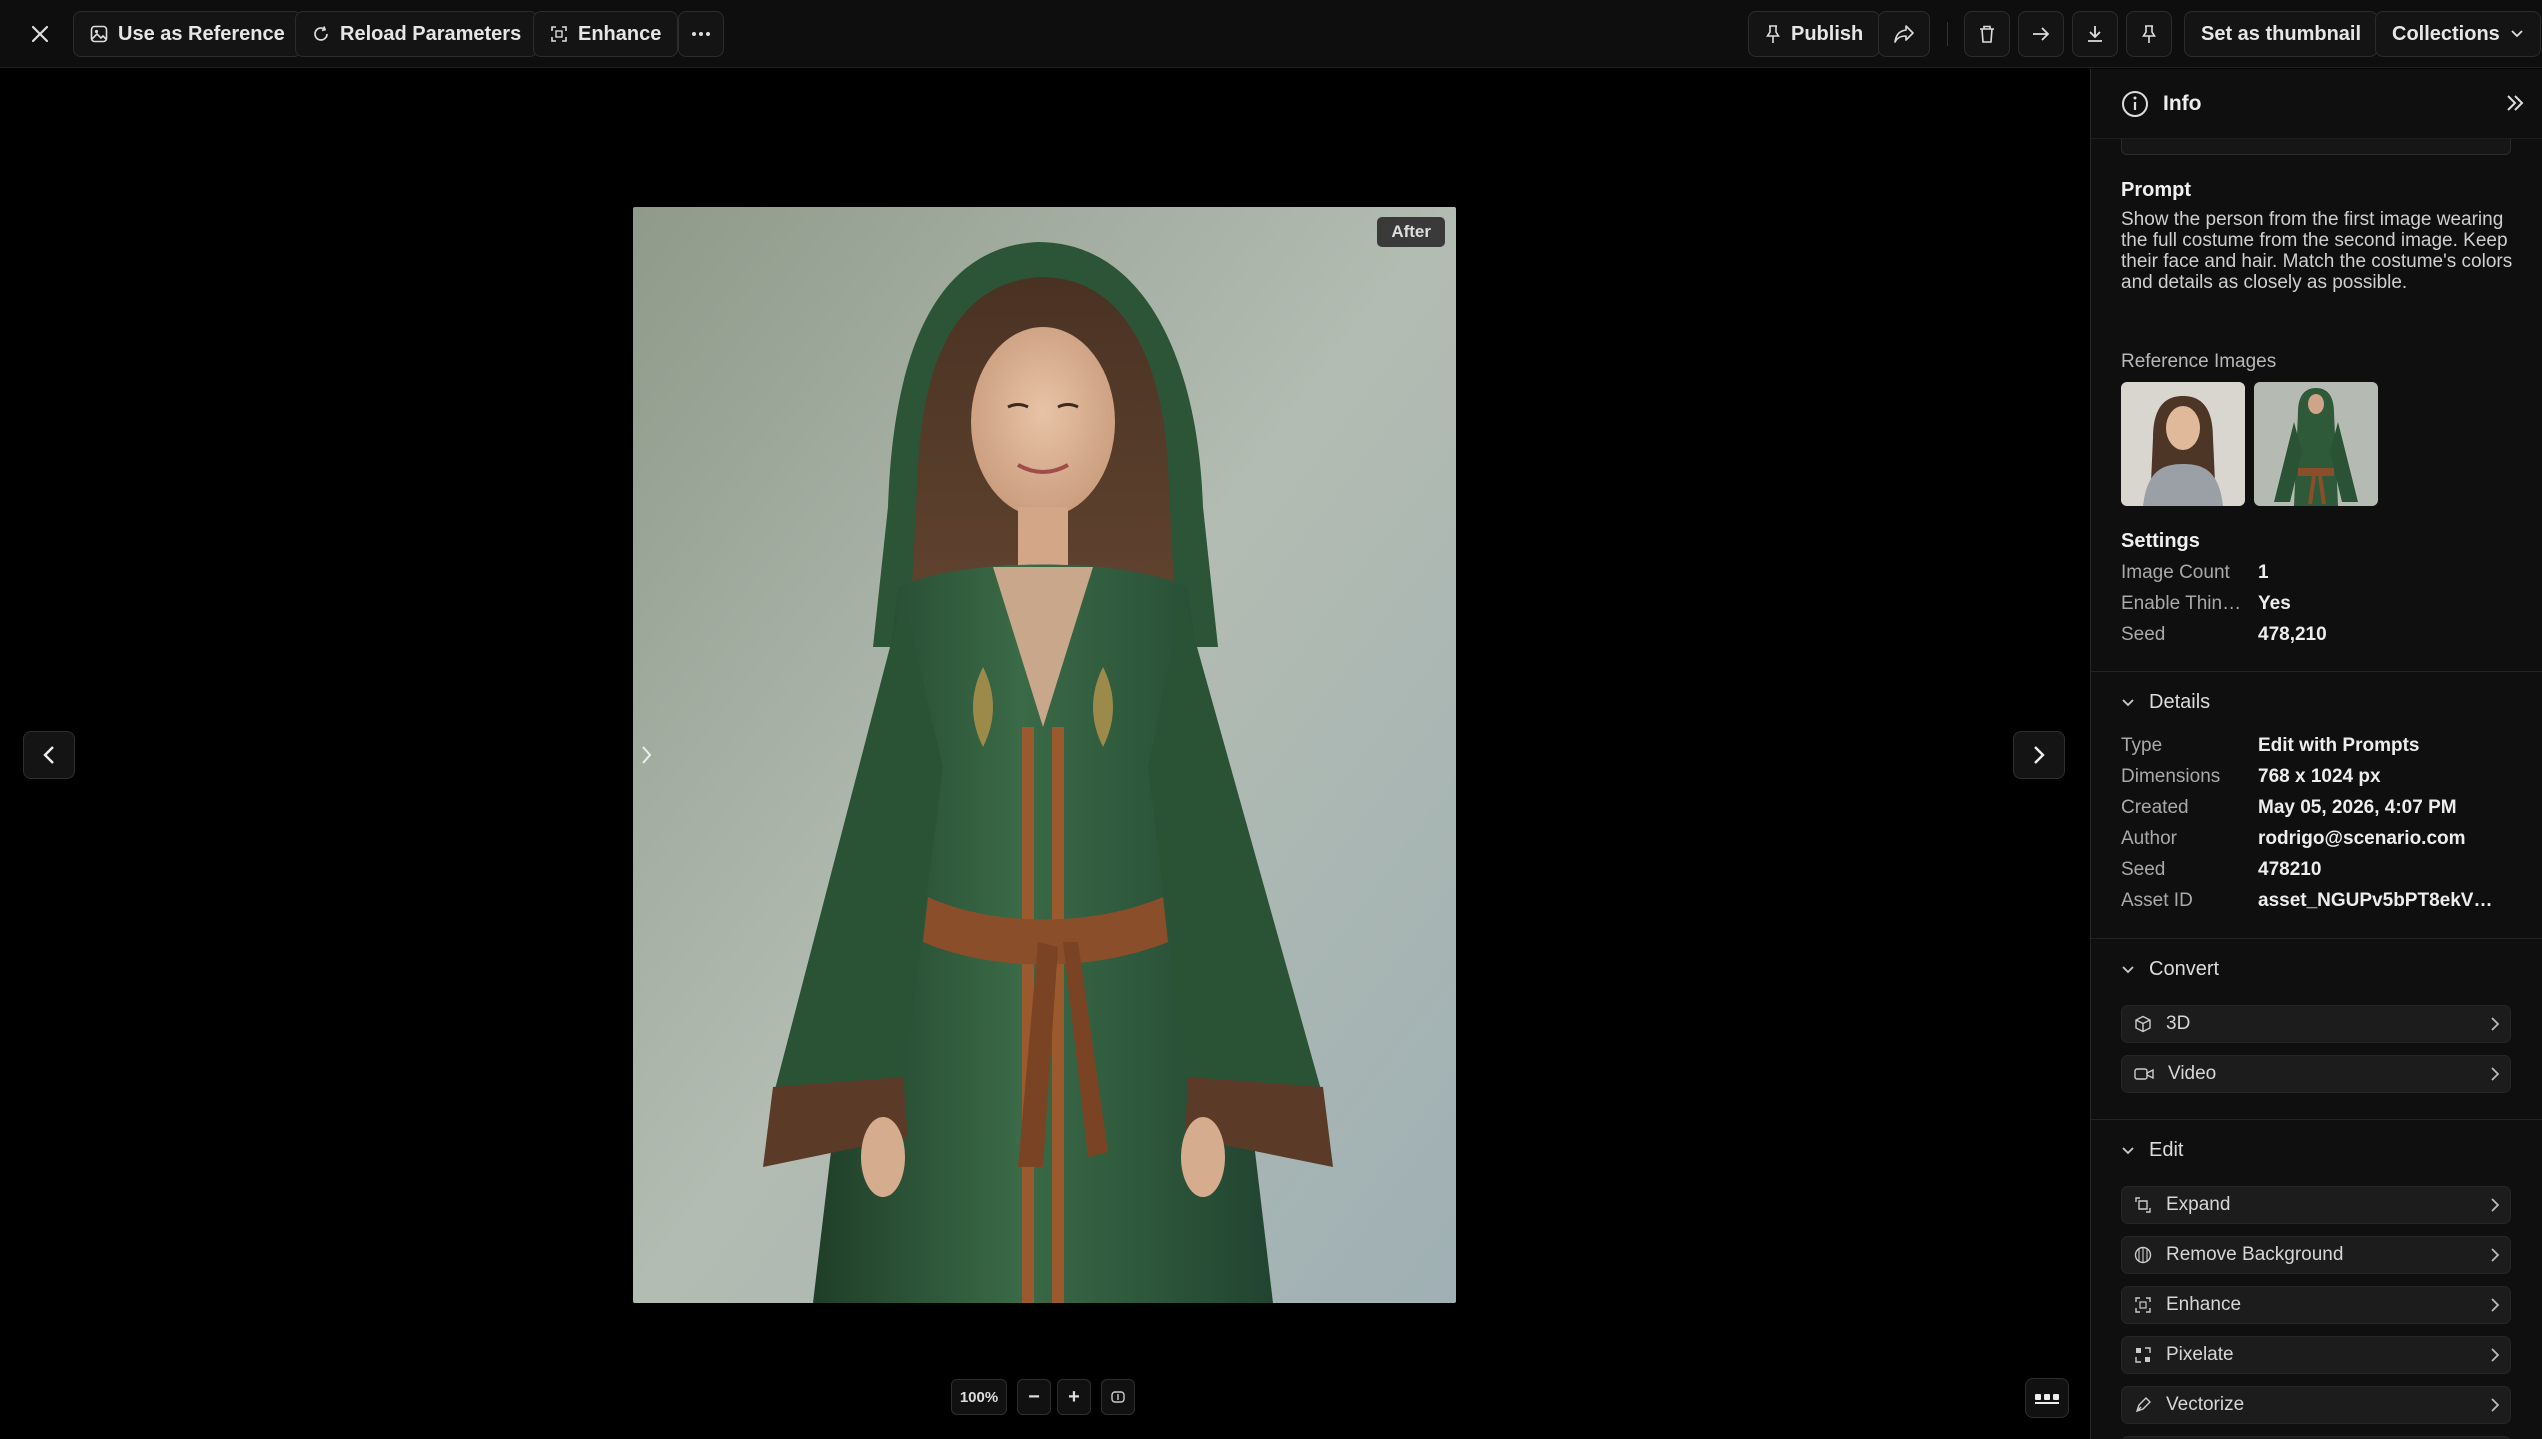  I want to click on remove-background-icon, so click(2143, 1255).